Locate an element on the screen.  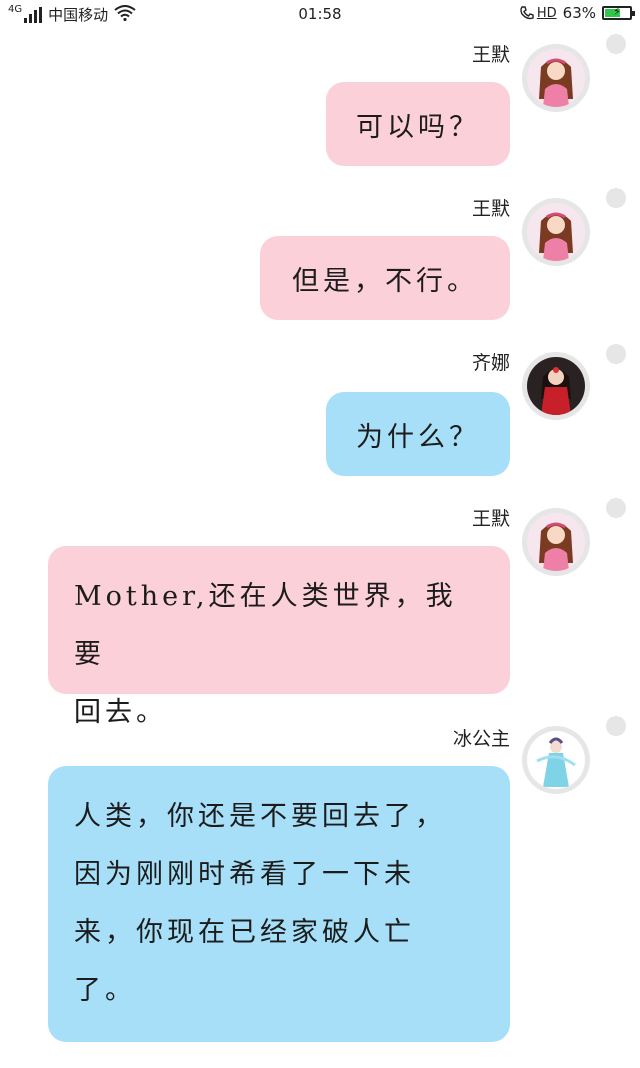
red-dress-girl-avatar-icon is located at coordinates (556, 386).